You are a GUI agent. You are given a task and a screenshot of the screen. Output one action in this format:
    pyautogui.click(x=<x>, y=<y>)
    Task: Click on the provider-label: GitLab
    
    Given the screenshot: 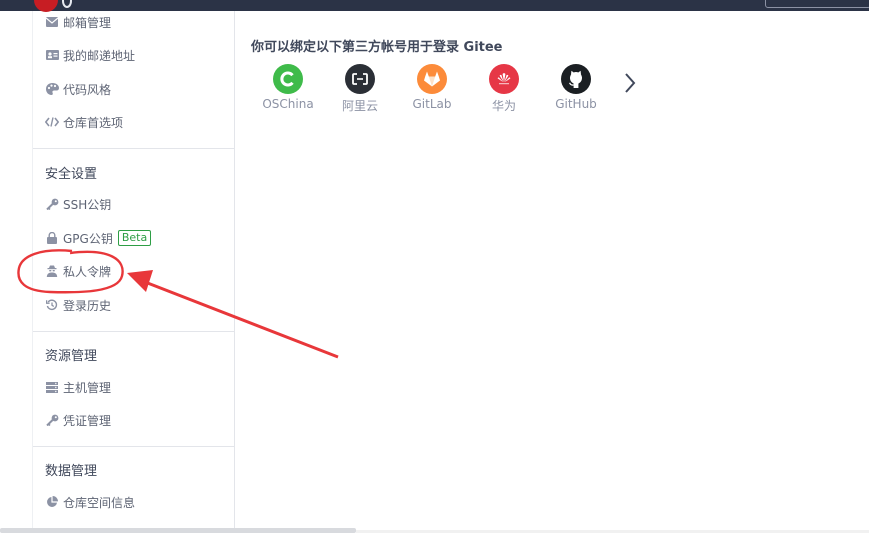 What is the action you would take?
    pyautogui.click(x=432, y=104)
    